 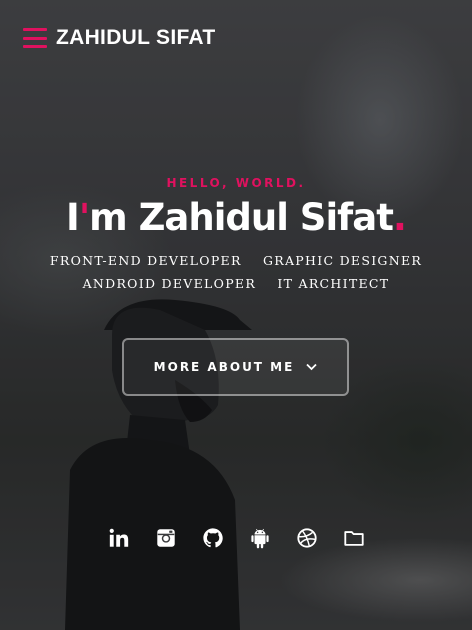 I want to click on roles-row: FRONT-END DEVELOPER GRAPHIC DESIGNER, so click(x=236, y=260).